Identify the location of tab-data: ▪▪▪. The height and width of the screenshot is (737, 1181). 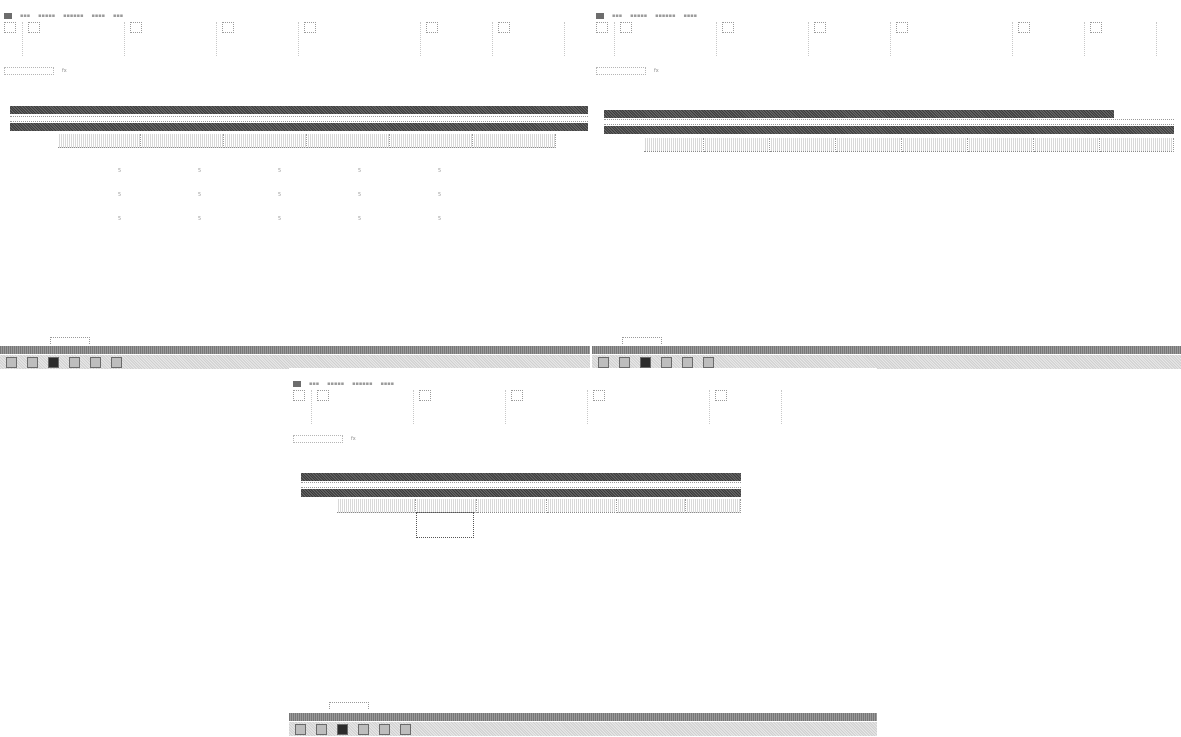
(118, 16).